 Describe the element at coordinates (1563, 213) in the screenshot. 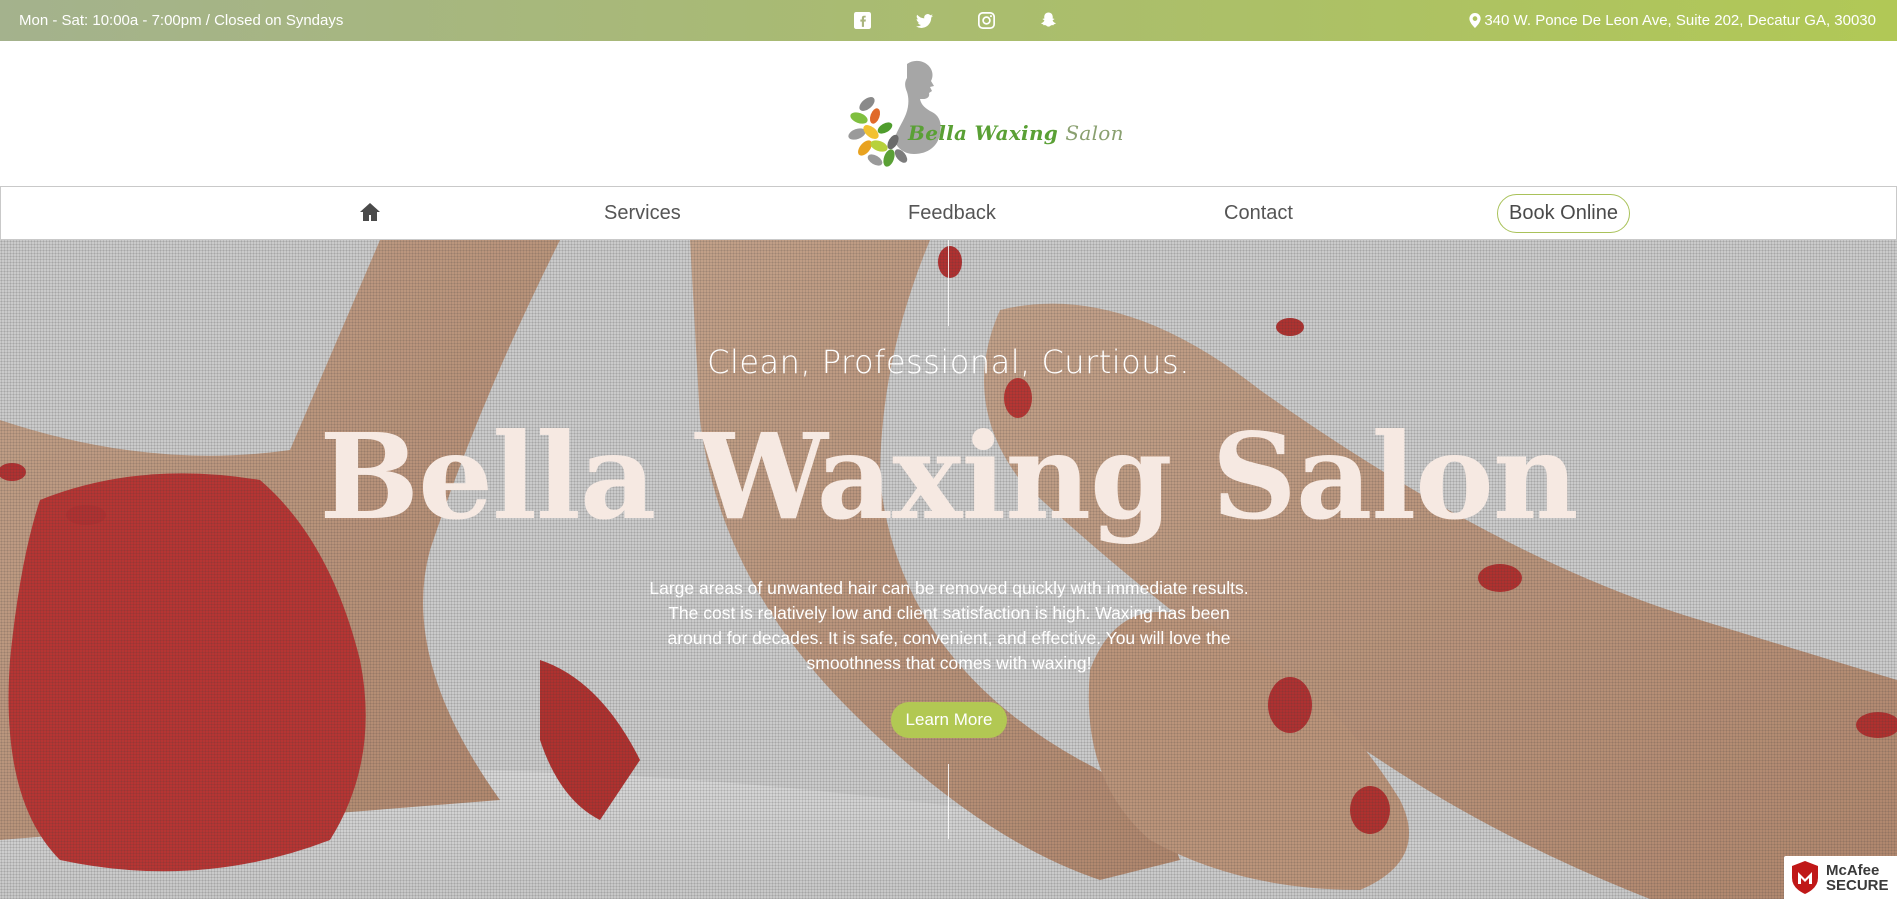

I see `book-online-button: Book Online` at that location.